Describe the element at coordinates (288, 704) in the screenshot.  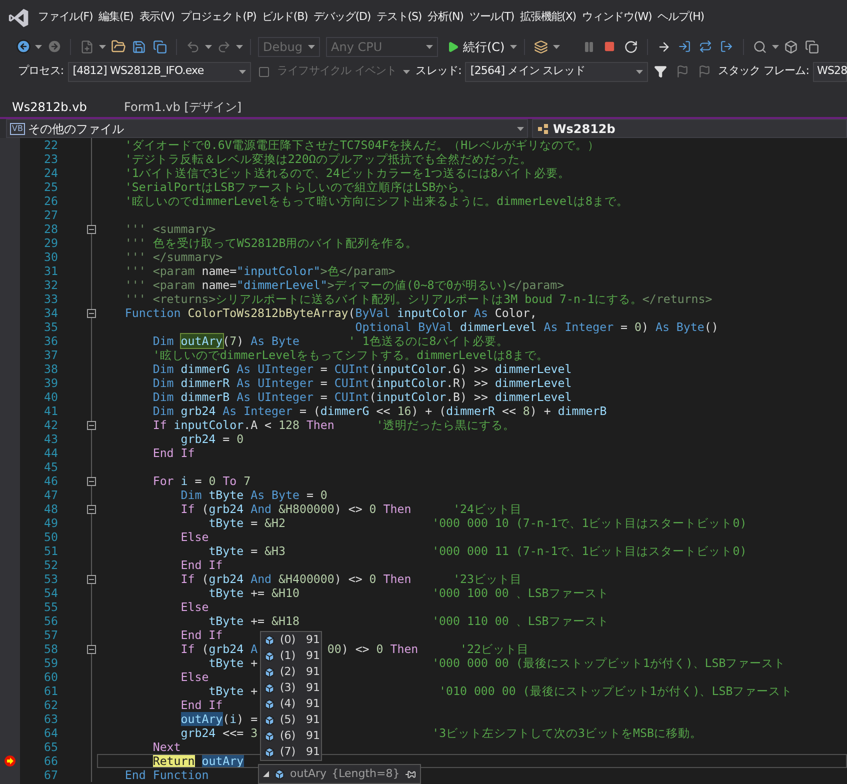
I see `index-text: (4)` at that location.